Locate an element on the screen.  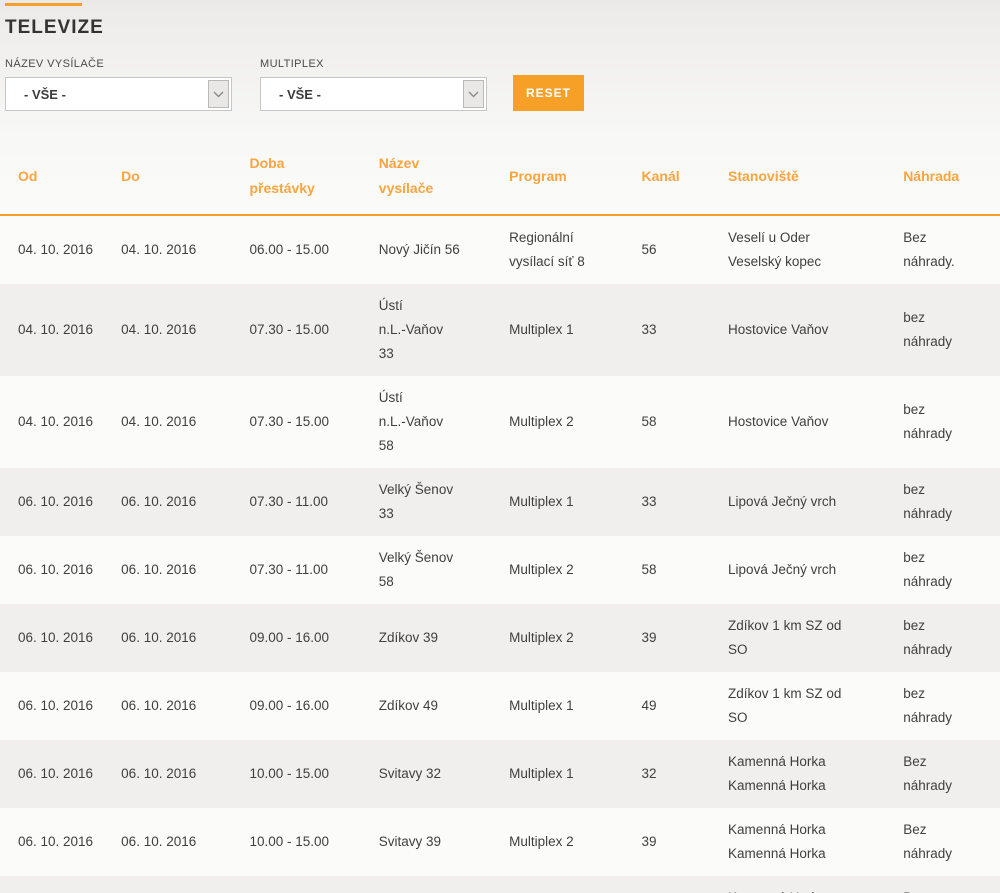
multiplex-select: - VŠE - is located at coordinates (373, 94).